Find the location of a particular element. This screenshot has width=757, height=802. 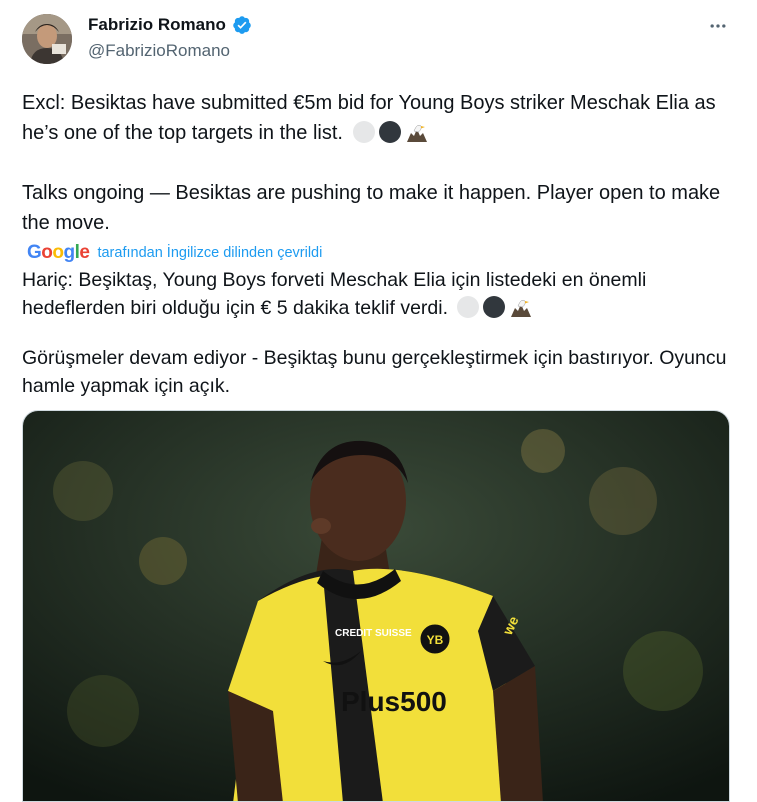

author-avatar is located at coordinates (47, 39).